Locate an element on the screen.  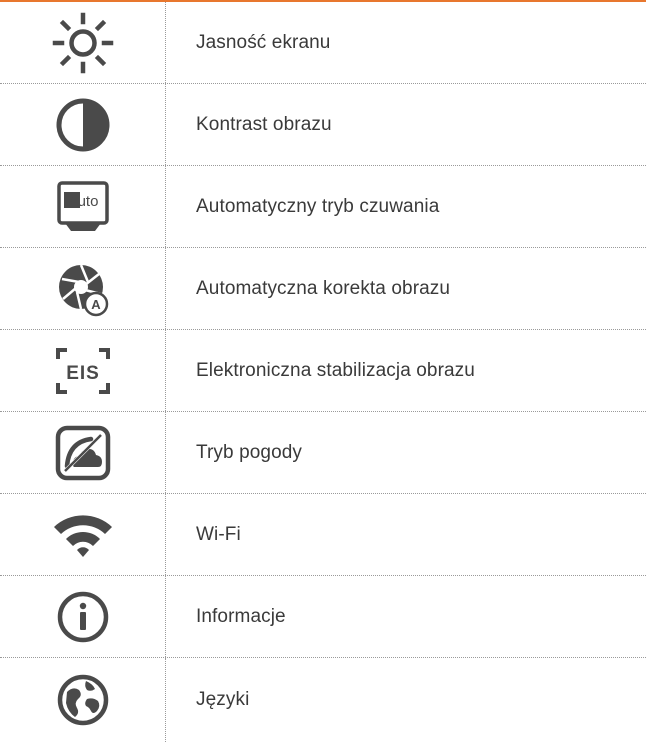
aperture-auto-correction-icon: A is located at coordinates (83, 290).